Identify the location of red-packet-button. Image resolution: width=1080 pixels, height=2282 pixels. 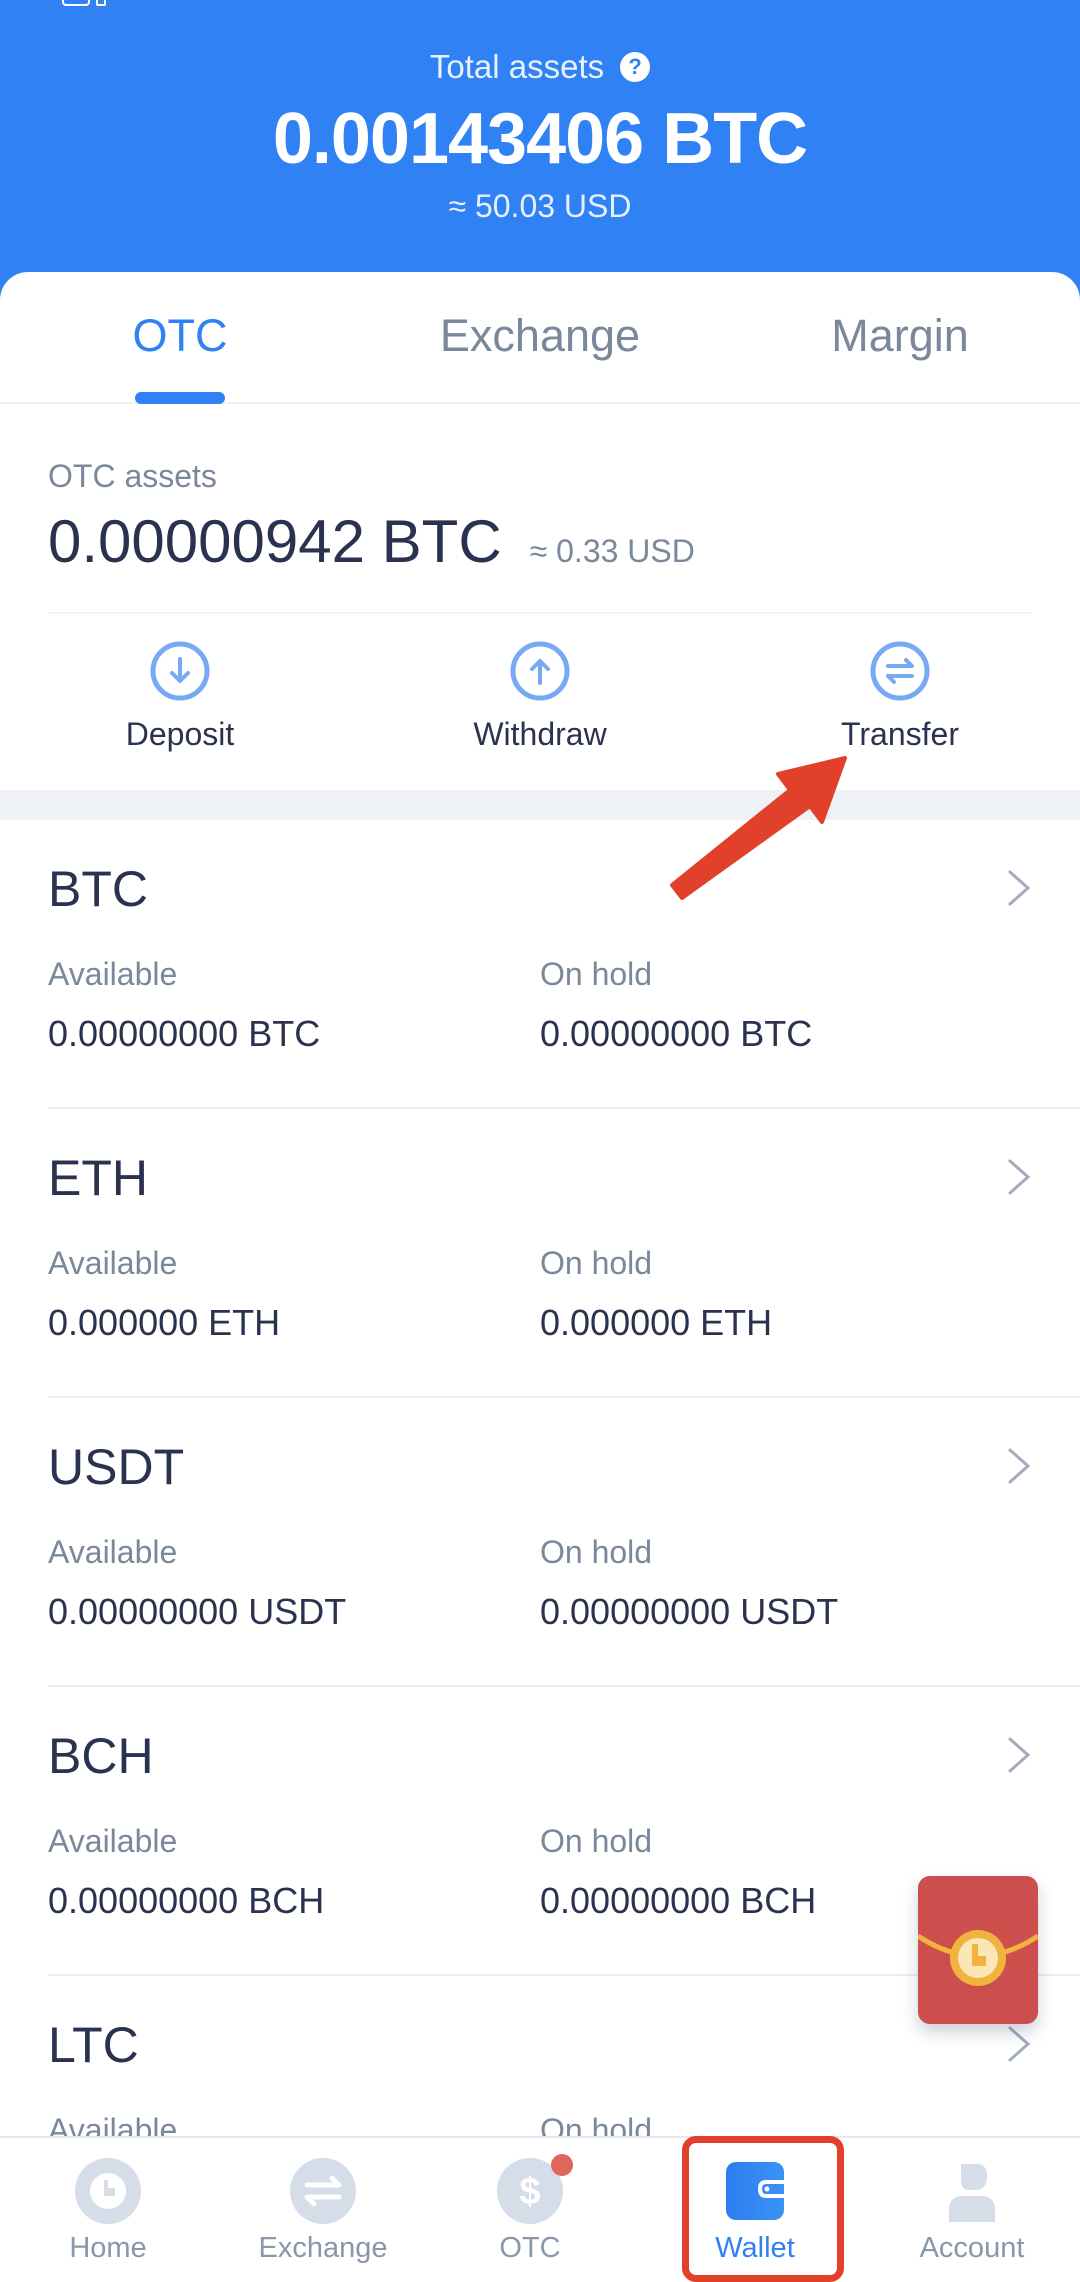
(978, 1950).